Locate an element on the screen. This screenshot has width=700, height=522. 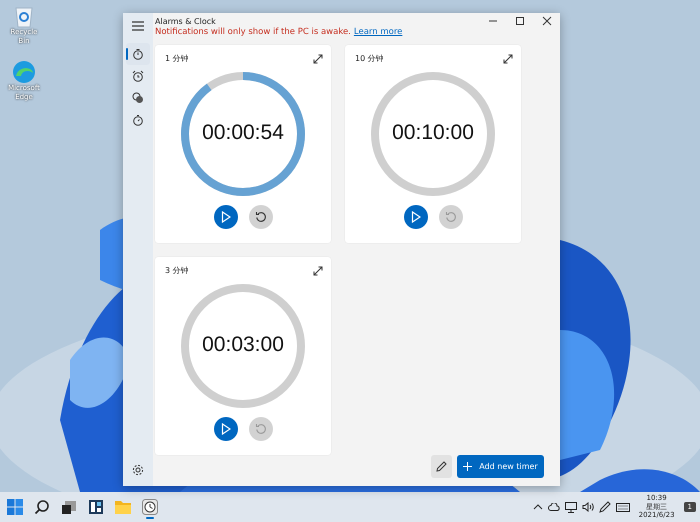
world-clock-icon is located at coordinates (138, 98).